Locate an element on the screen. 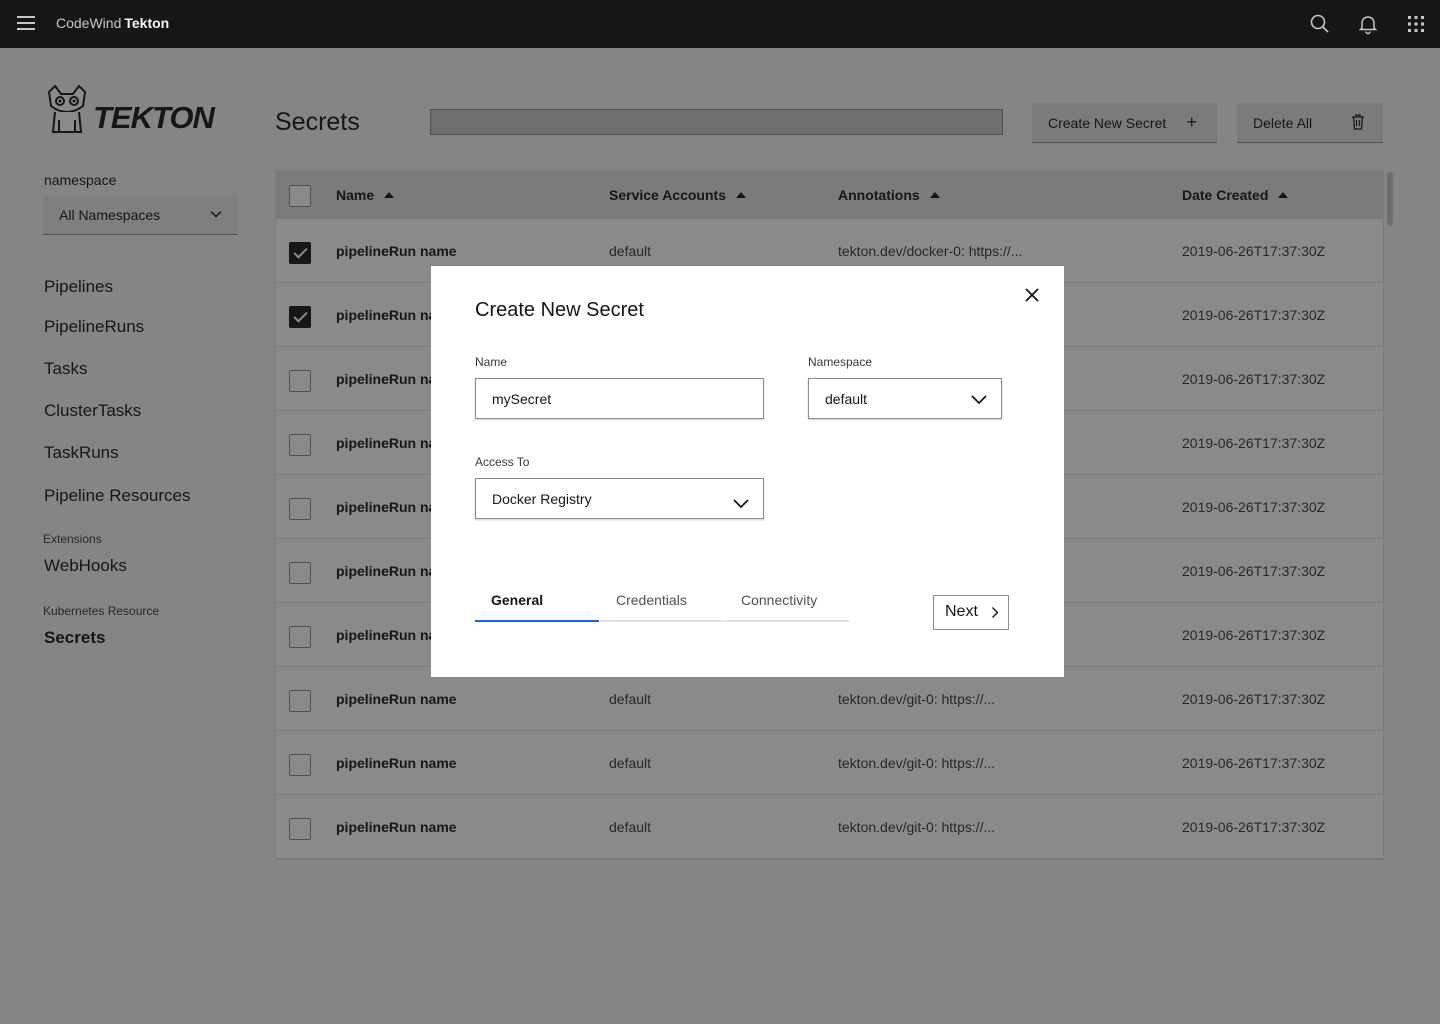 This screenshot has width=1440, height=1024. top-header: CodeWind Tekton is located at coordinates (720, 24).